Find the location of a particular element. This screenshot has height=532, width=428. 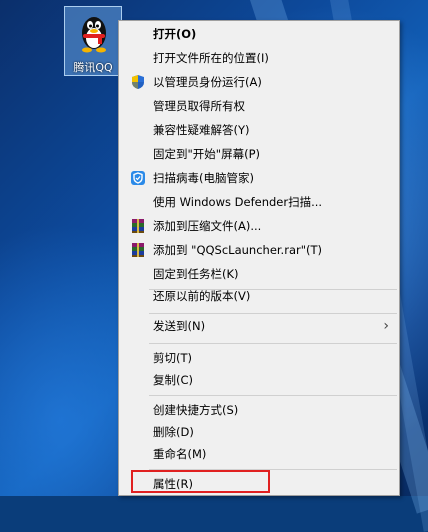

properties-highlight-box is located at coordinates (200, 481).